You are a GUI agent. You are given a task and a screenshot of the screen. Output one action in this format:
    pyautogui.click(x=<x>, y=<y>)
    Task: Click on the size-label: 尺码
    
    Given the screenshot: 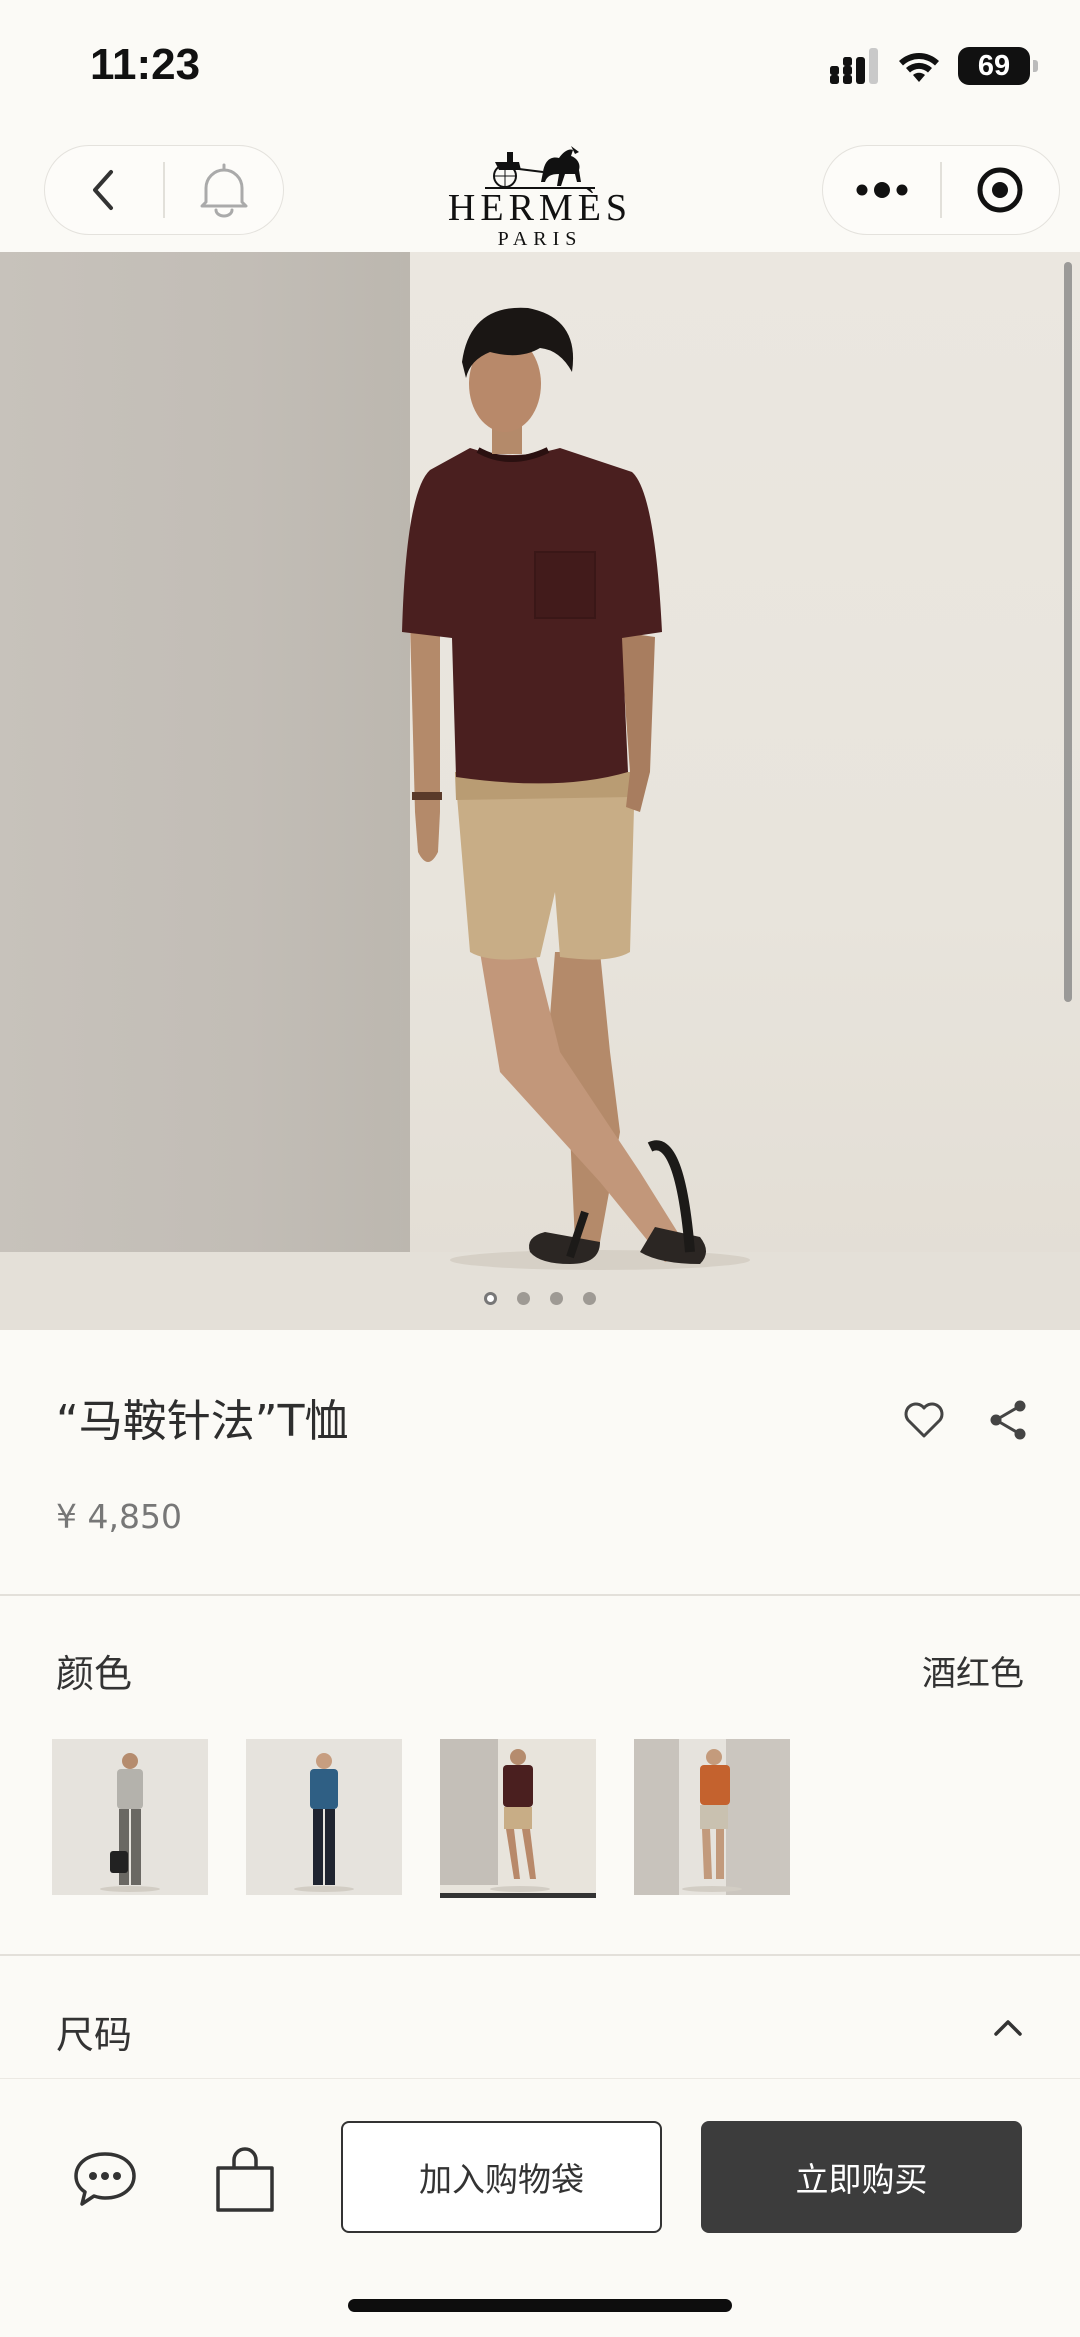 What is the action you would take?
    pyautogui.click(x=94, y=2035)
    